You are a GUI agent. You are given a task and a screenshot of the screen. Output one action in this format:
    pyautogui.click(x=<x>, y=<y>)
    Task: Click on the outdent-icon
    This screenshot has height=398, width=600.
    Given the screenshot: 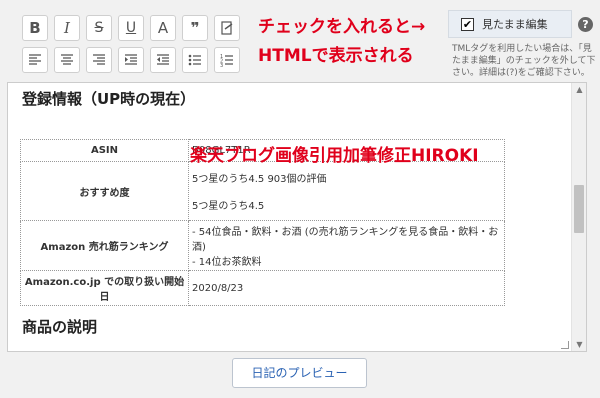 What is the action you would take?
    pyautogui.click(x=163, y=59)
    